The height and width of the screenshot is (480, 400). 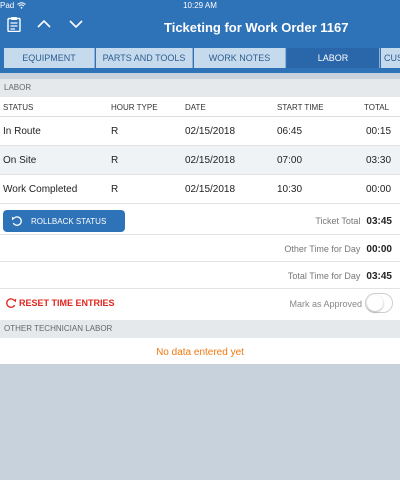 What do you see at coordinates (14, 24) in the screenshot?
I see `clipboard-icon` at bounding box center [14, 24].